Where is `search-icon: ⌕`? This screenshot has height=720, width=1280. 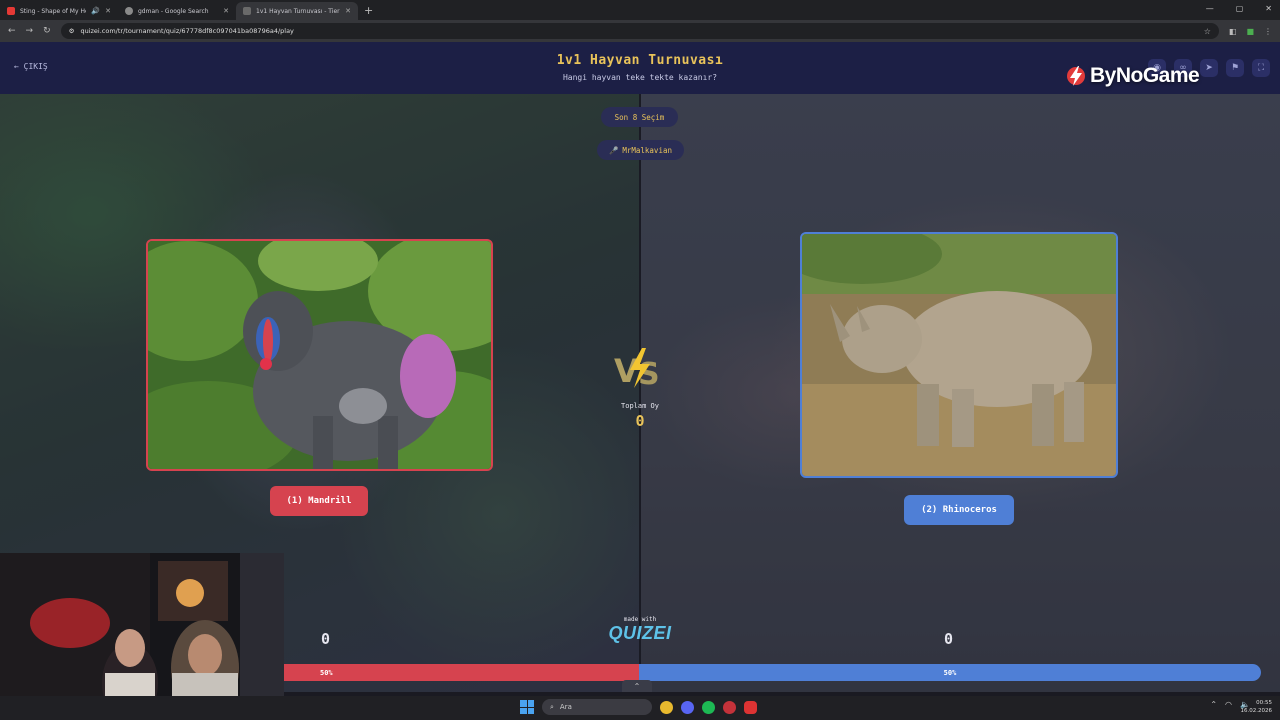 search-icon: ⌕ is located at coordinates (552, 706).